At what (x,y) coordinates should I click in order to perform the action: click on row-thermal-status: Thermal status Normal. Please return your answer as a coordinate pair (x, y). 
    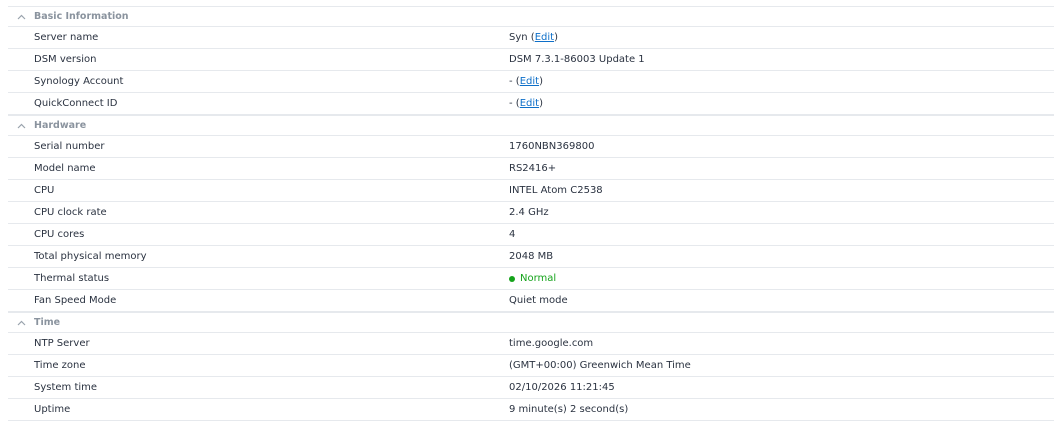
    Looking at the image, I should click on (531, 279).